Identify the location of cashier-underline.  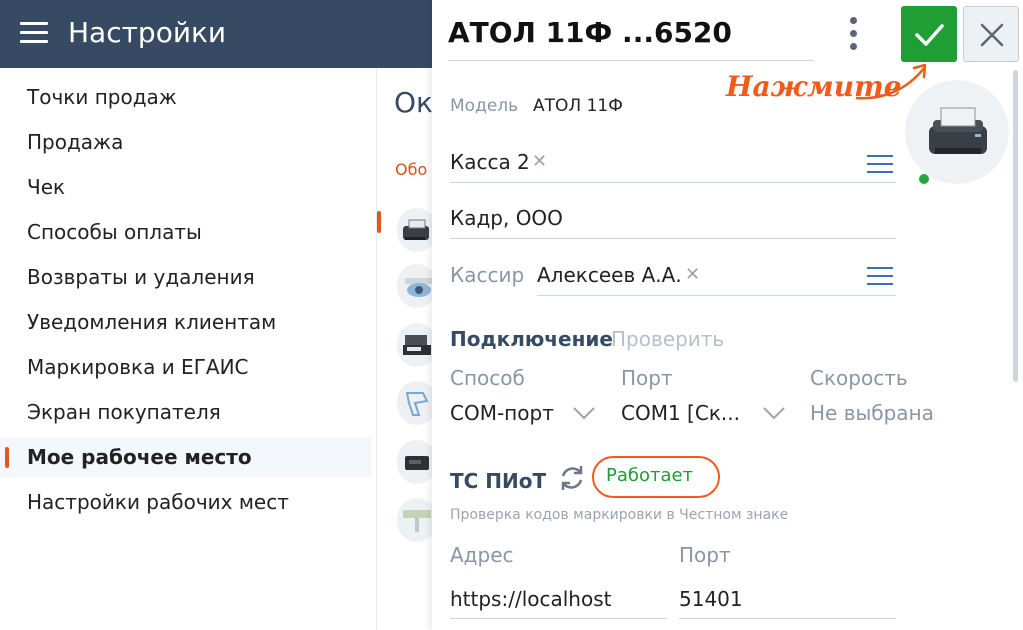
(716, 295).